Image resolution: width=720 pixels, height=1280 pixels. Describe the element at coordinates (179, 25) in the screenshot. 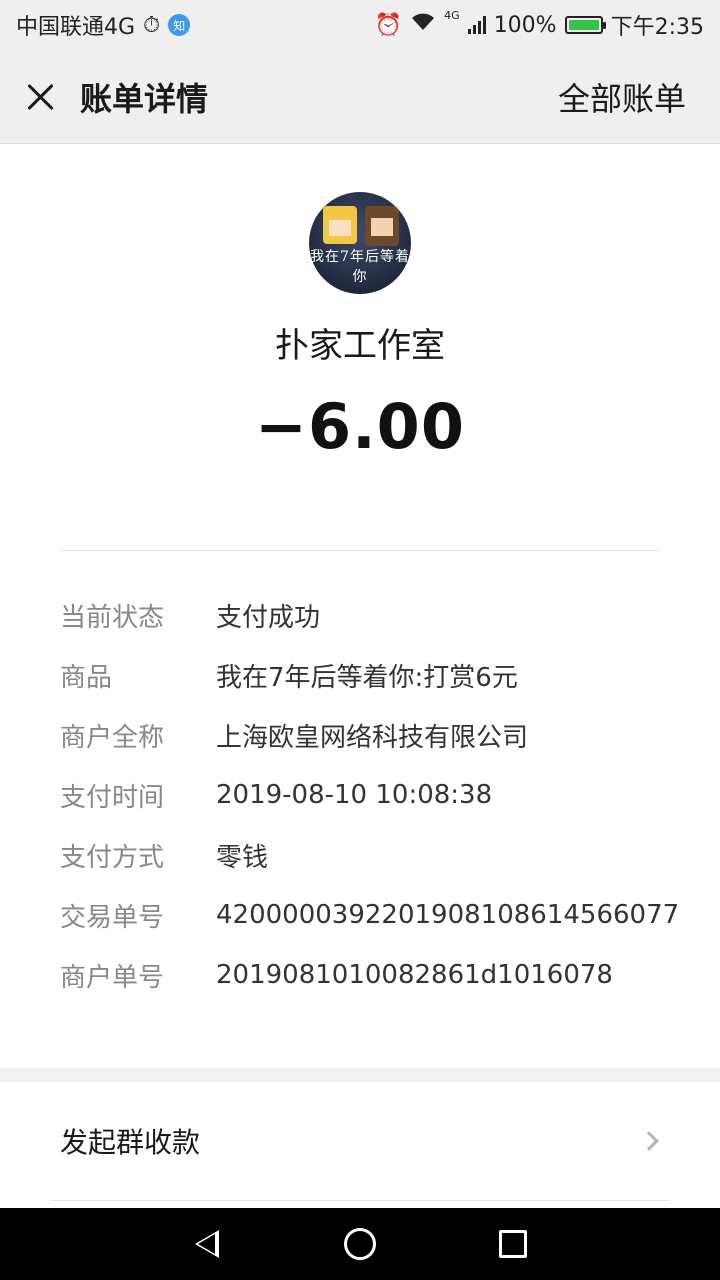

I see `zhihu-badge-icon: 知` at that location.